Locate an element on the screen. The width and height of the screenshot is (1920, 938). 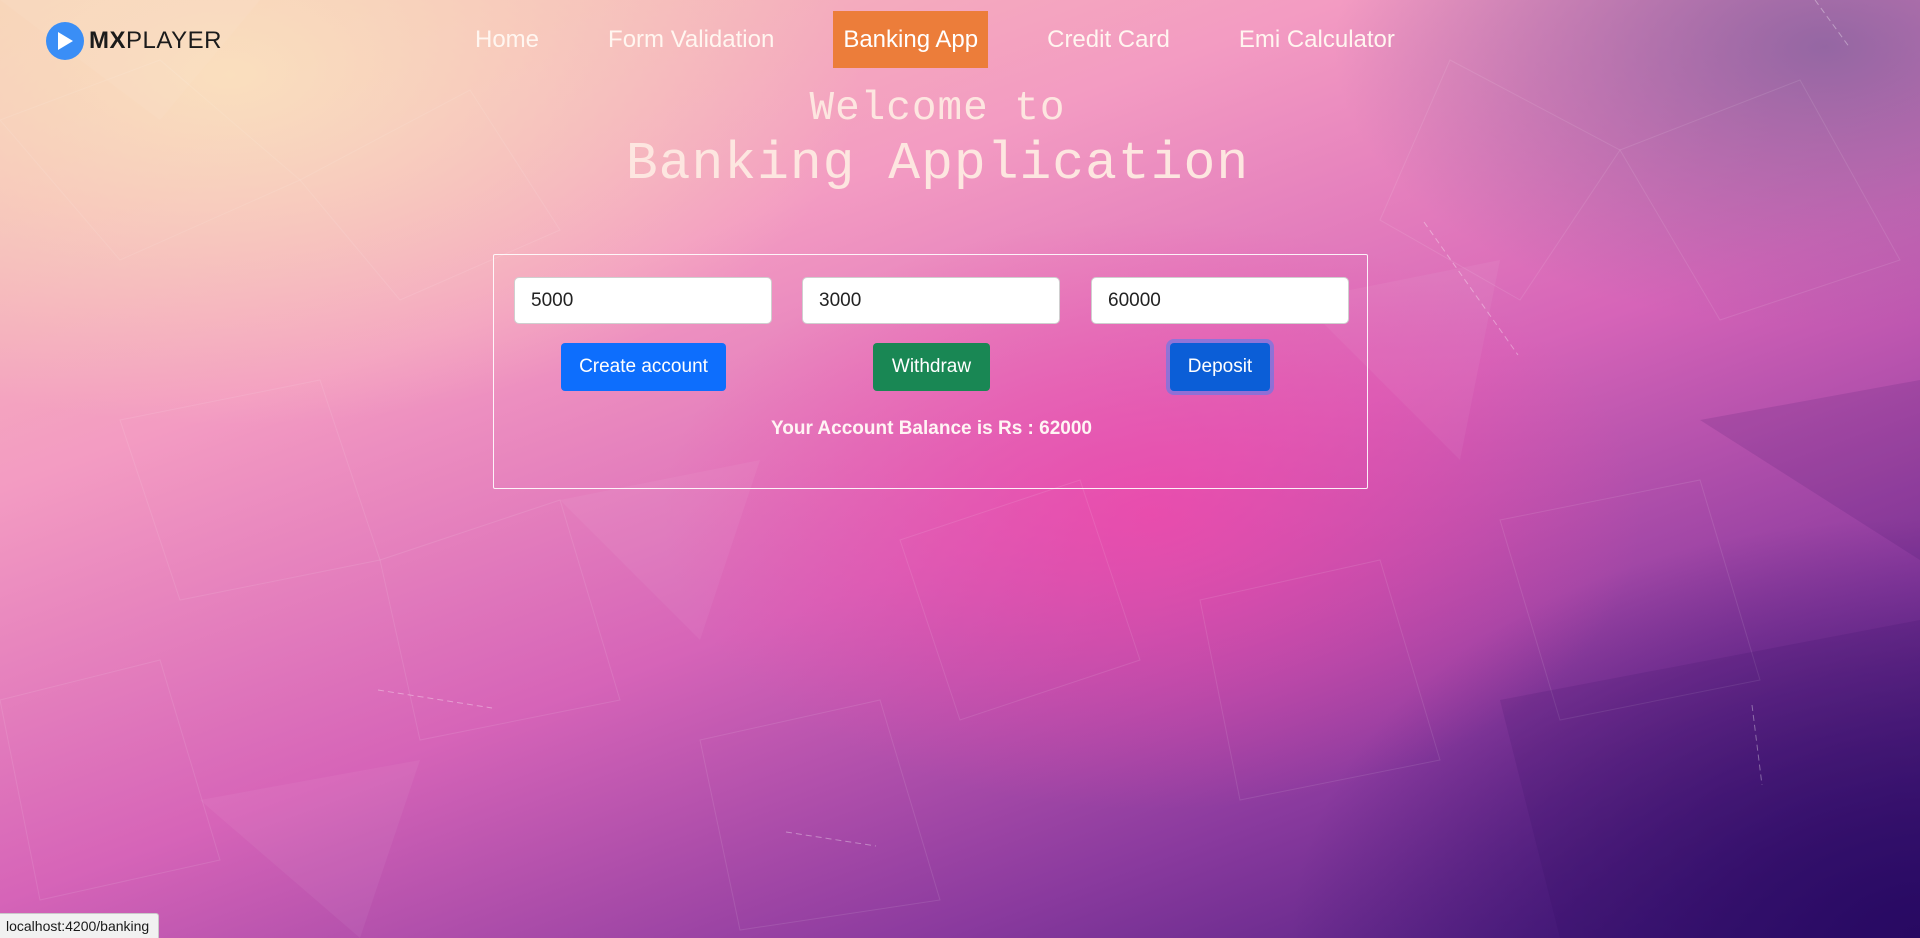
play-icon is located at coordinates (65, 41).